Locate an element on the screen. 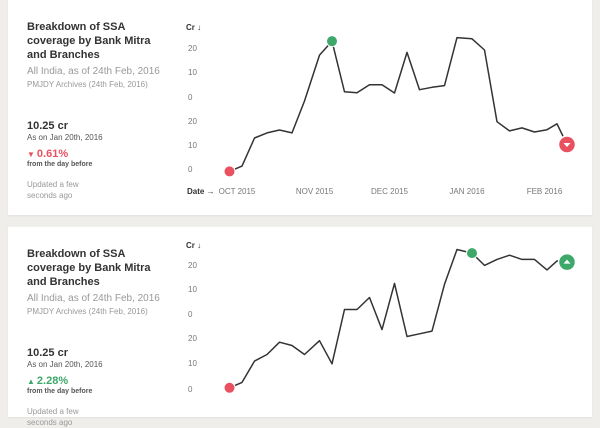  x-tick-label: JAN 2016 is located at coordinates (467, 191).